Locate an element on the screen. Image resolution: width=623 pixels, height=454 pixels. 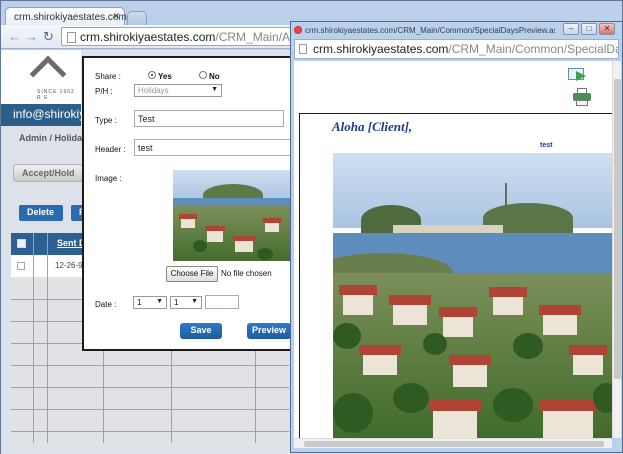
chrome-logo-icon is located at coordinates (298, 30).